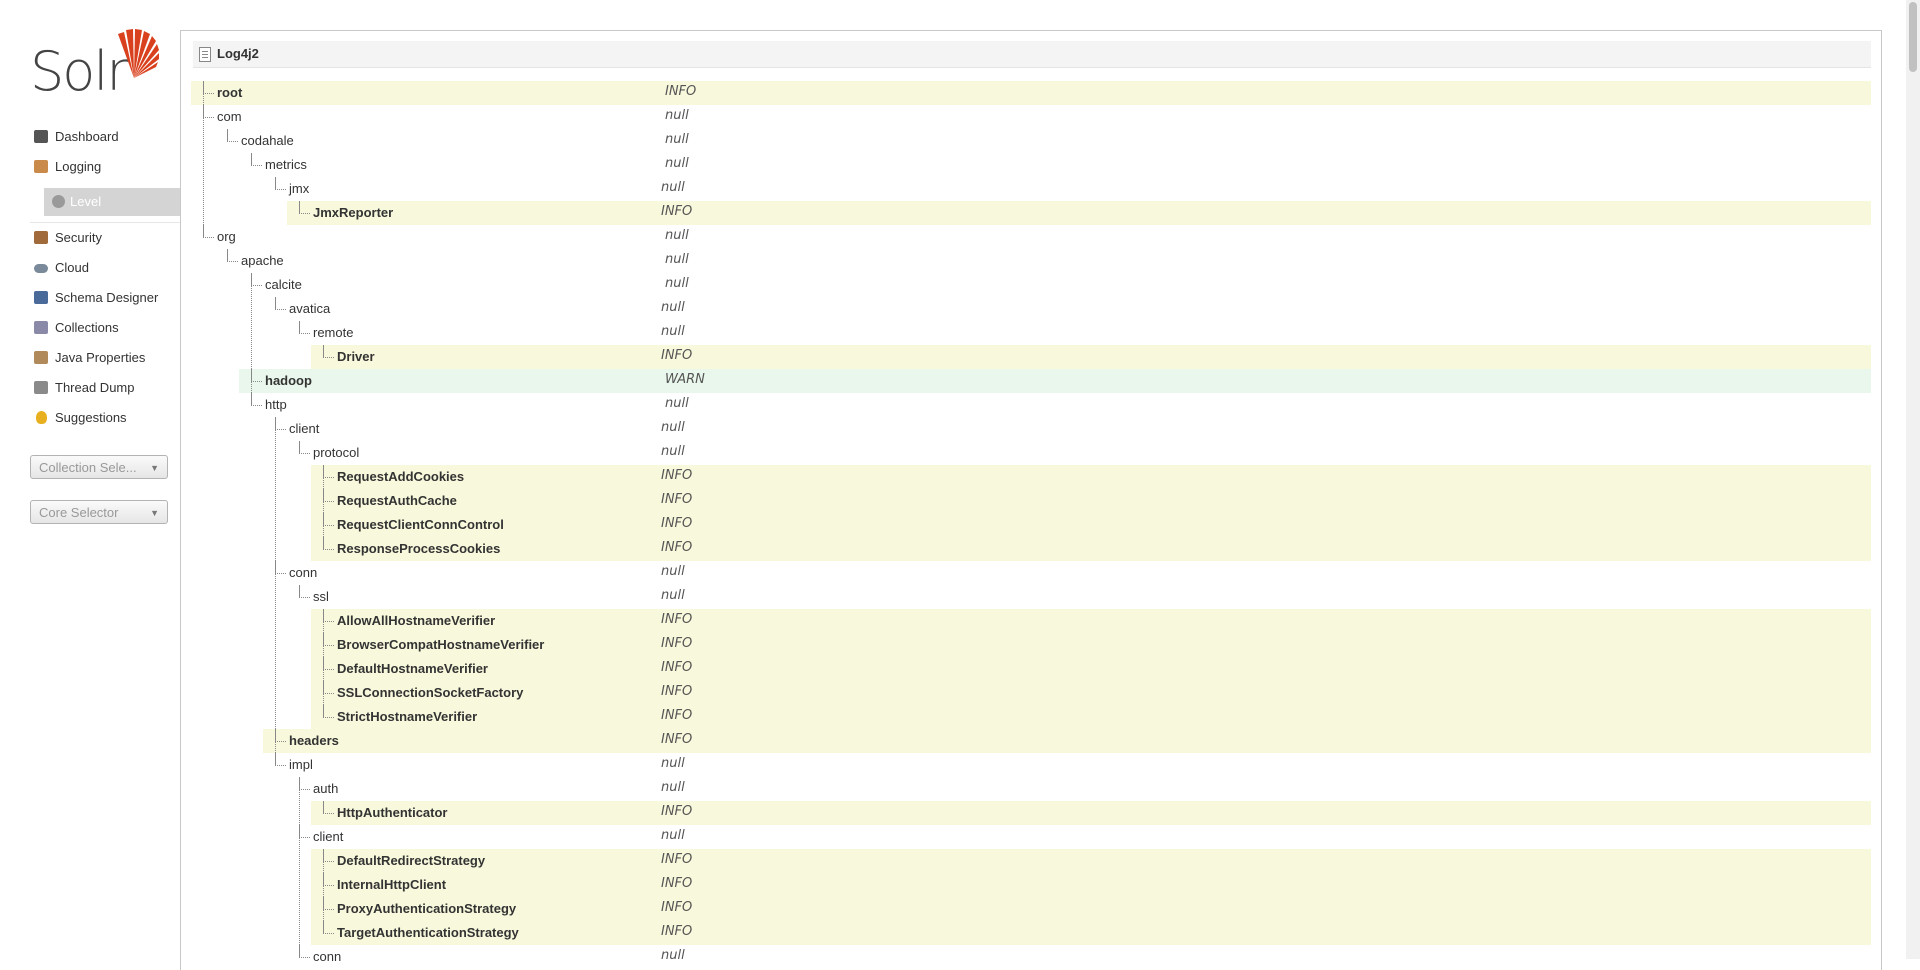 Image resolution: width=1920 pixels, height=970 pixels. Describe the element at coordinates (229, 92) in the screenshot. I see `logger-name: root` at that location.